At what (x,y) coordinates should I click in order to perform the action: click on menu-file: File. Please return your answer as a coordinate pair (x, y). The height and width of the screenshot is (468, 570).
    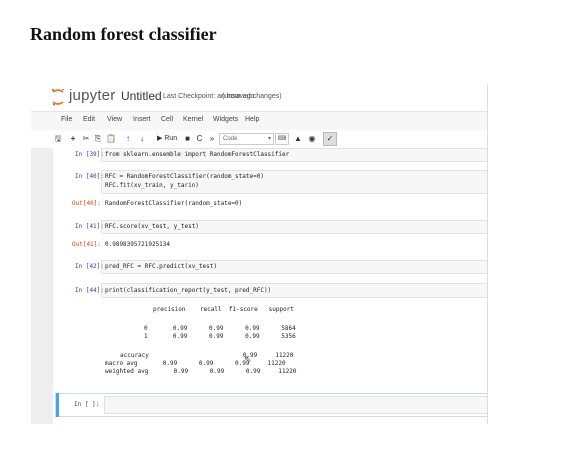
    Looking at the image, I should click on (66, 119).